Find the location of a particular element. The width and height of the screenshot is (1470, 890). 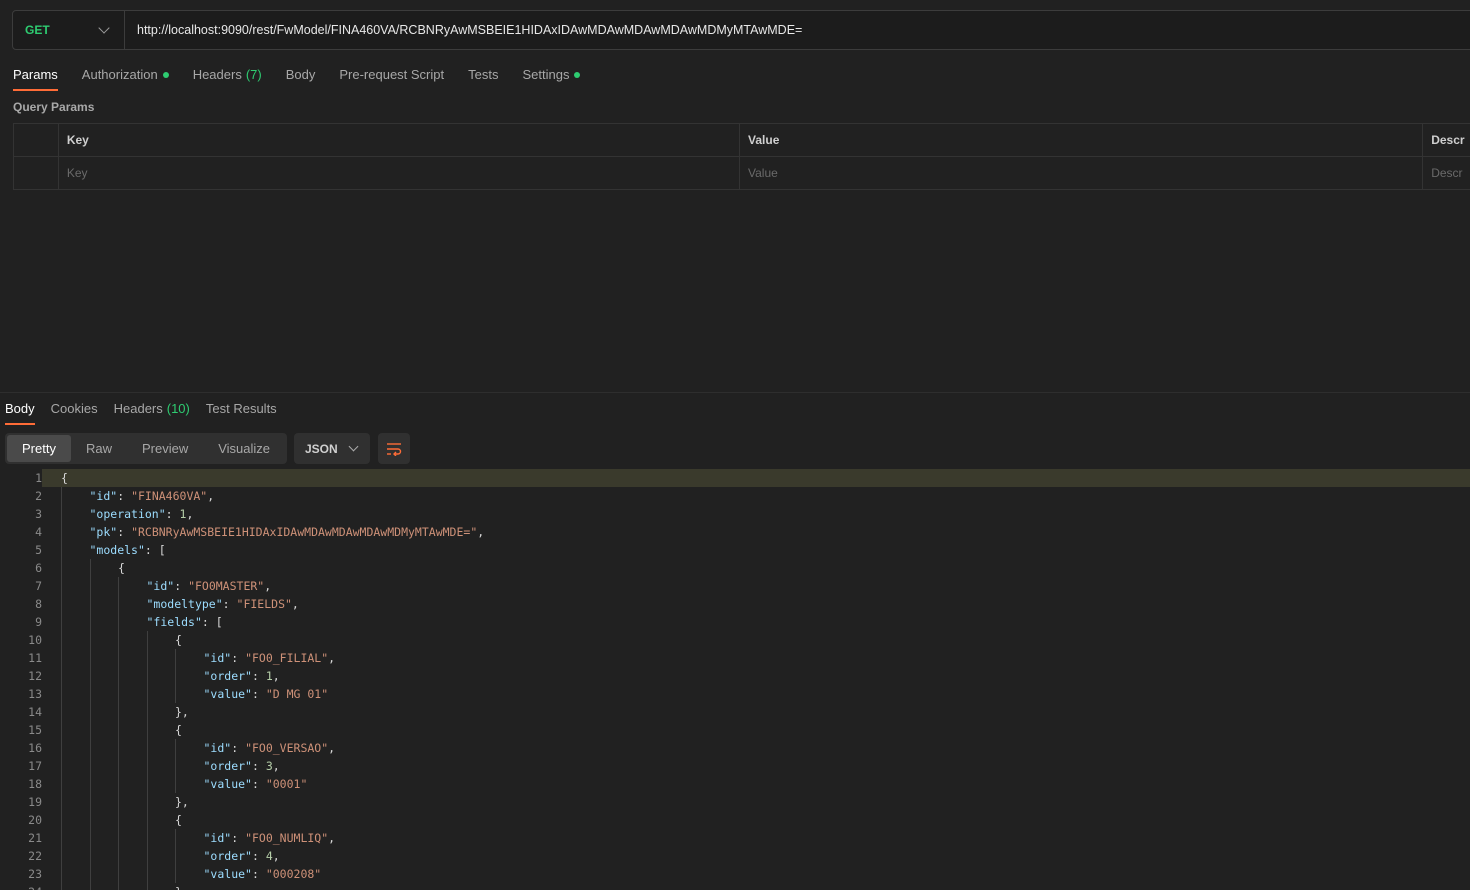

view-mode-visualize: Visualize is located at coordinates (244, 448).